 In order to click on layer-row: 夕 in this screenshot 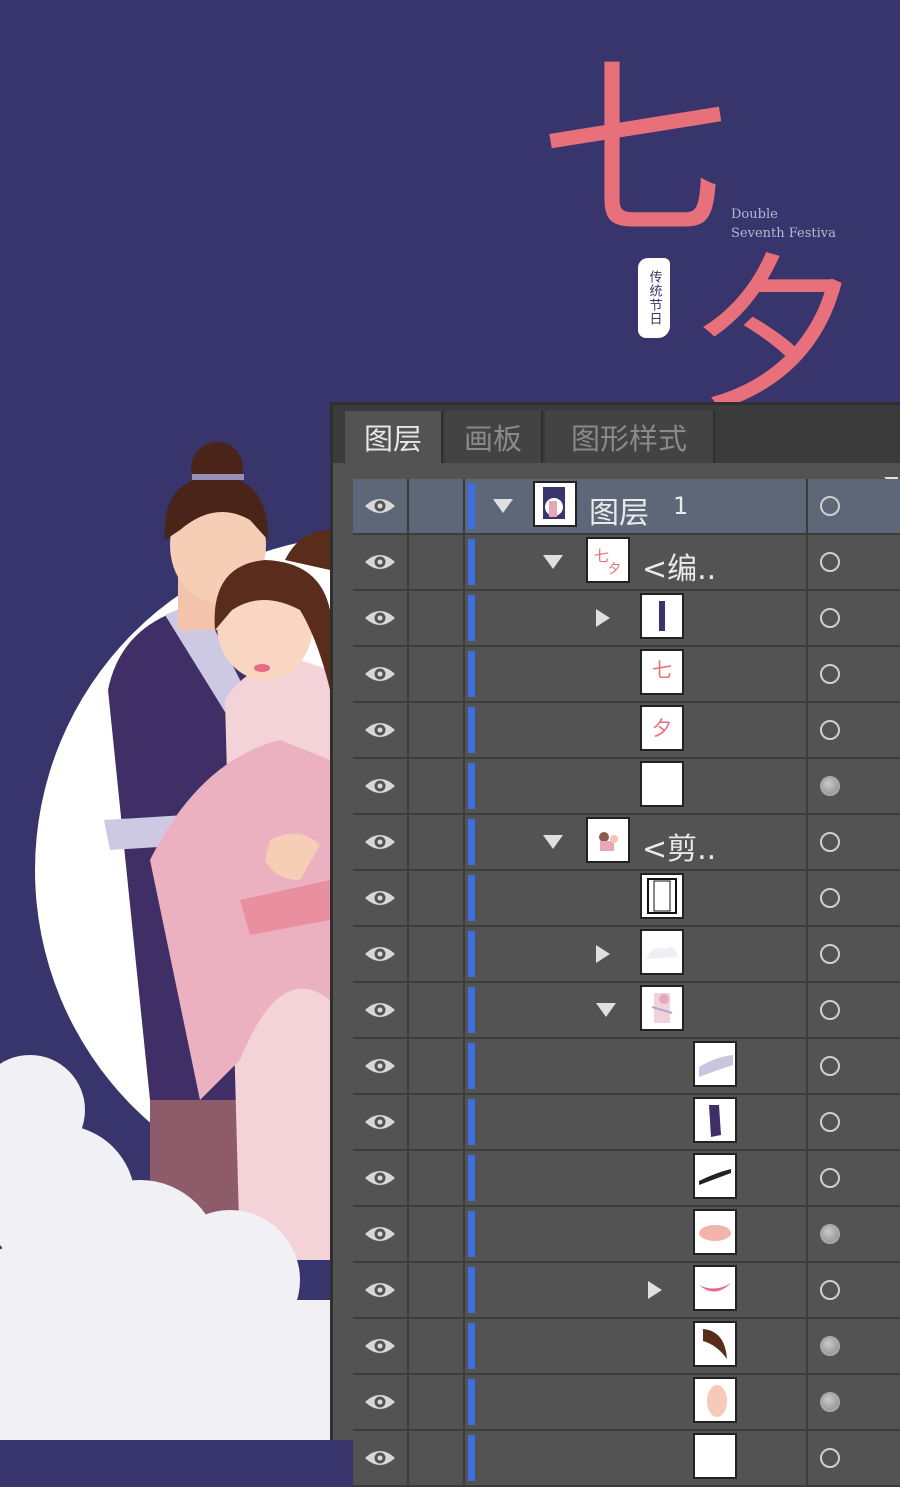, I will do `click(626, 731)`.